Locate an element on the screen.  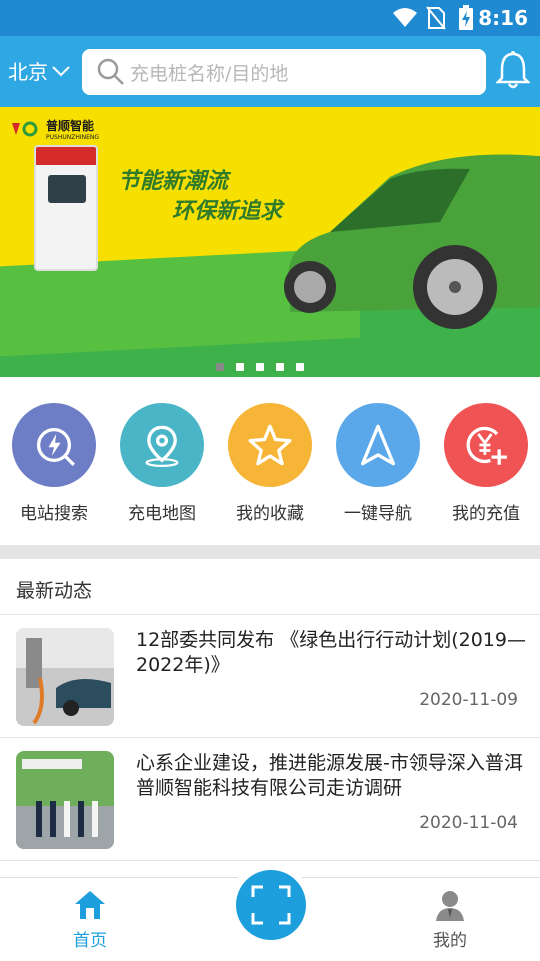
bell-icon is located at coordinates (513, 70).